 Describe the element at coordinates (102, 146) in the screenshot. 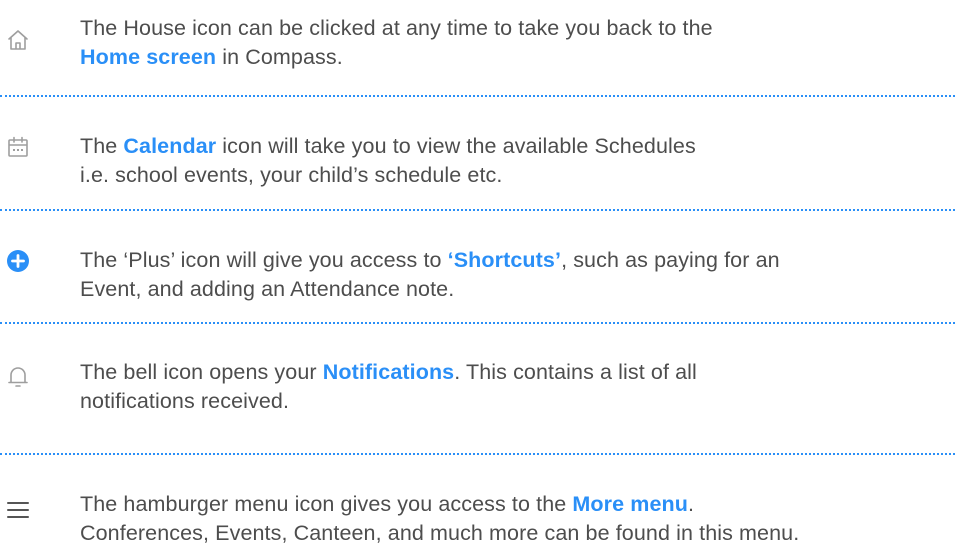

I see `text-segment: The` at that location.